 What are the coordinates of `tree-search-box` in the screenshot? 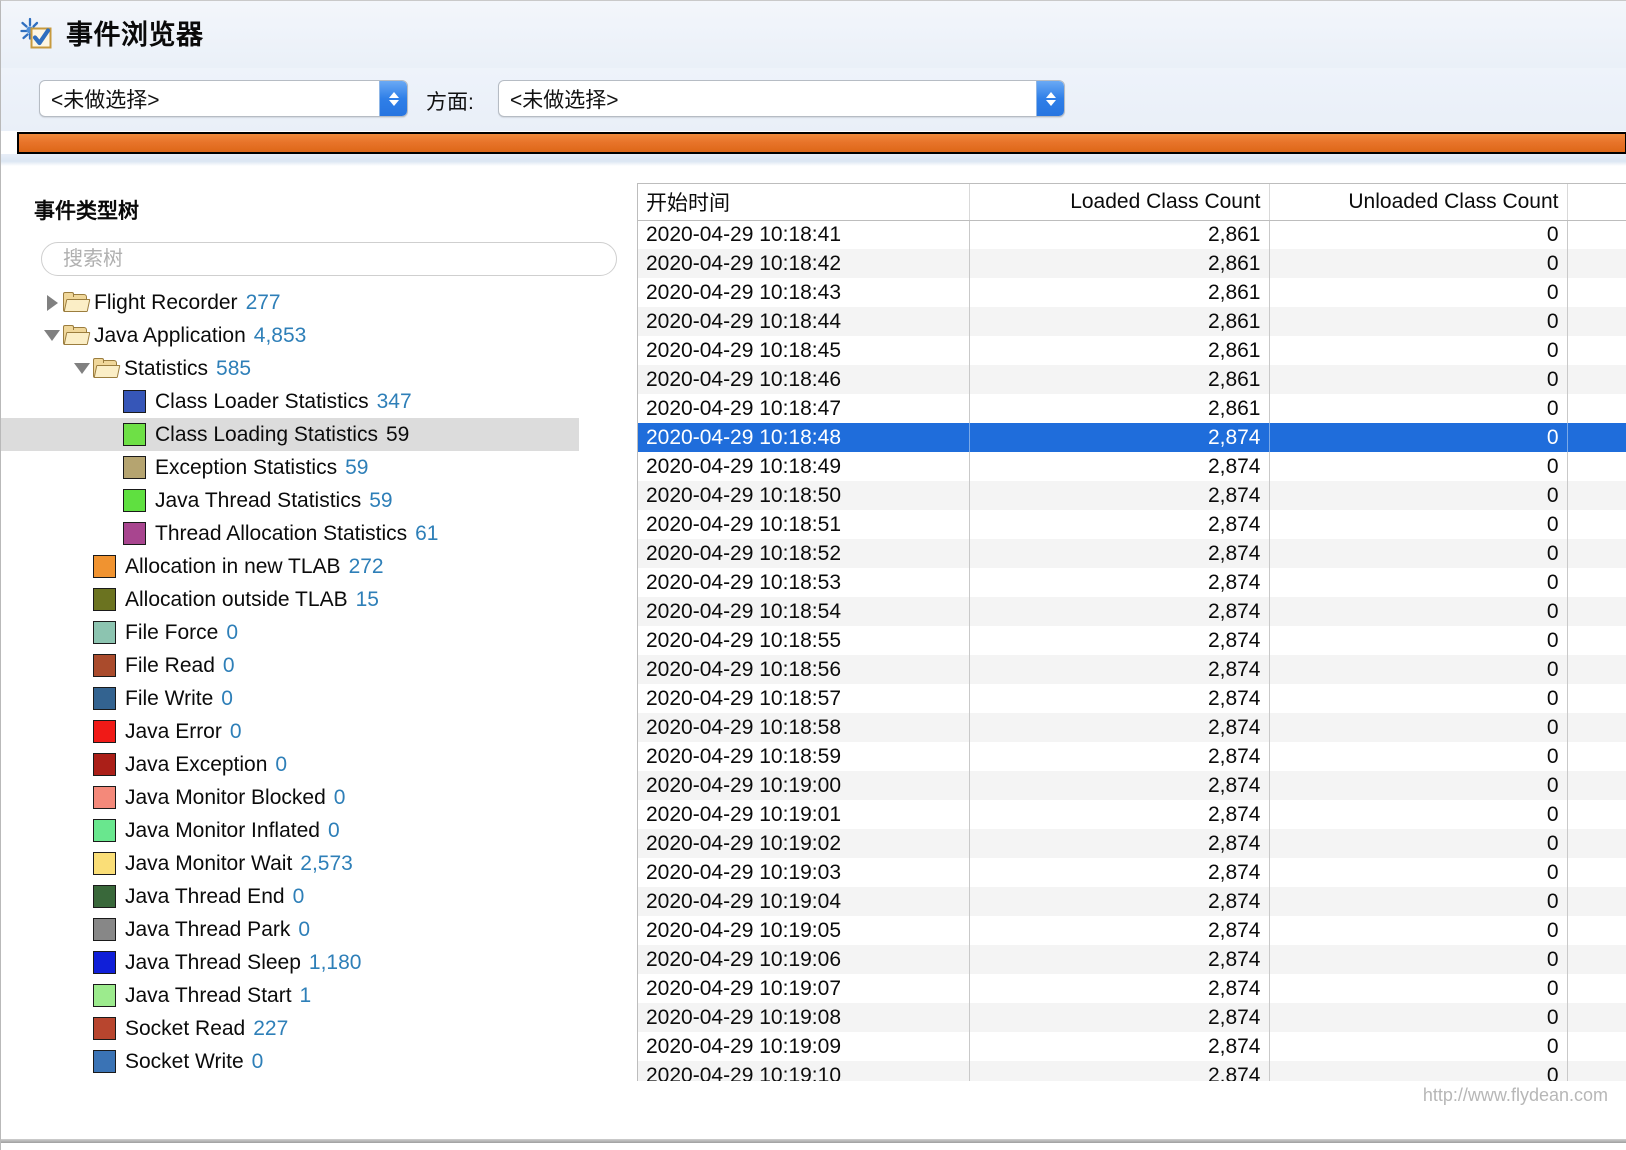 It's located at (329, 259).